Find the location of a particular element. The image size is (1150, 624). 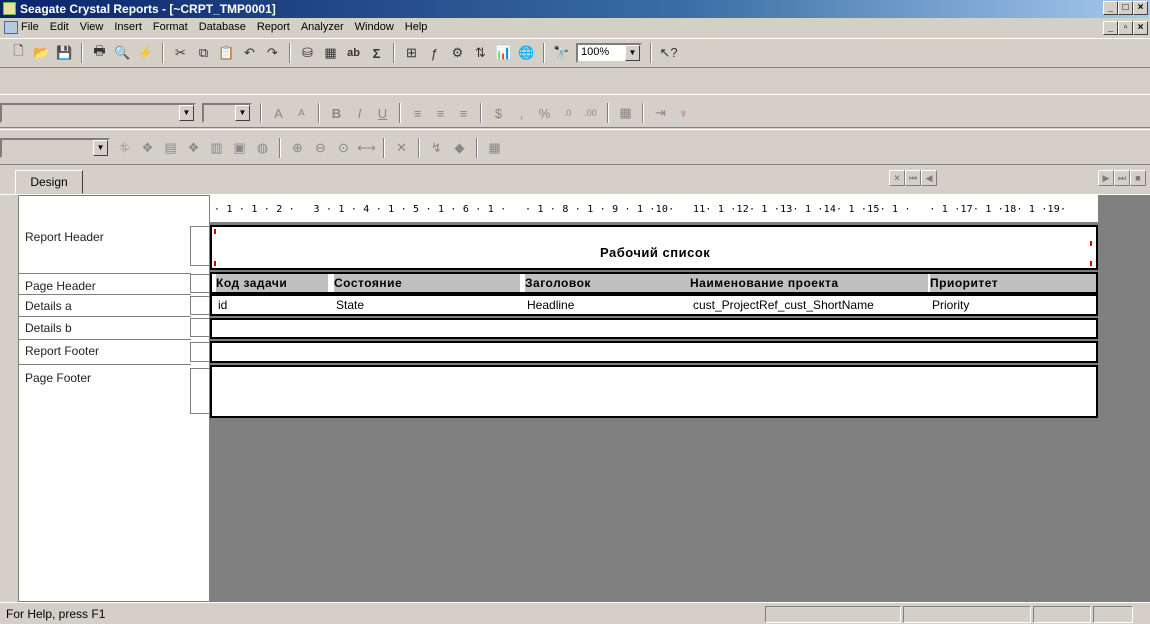

zoom-icon: ⊙ is located at coordinates (343, 148).